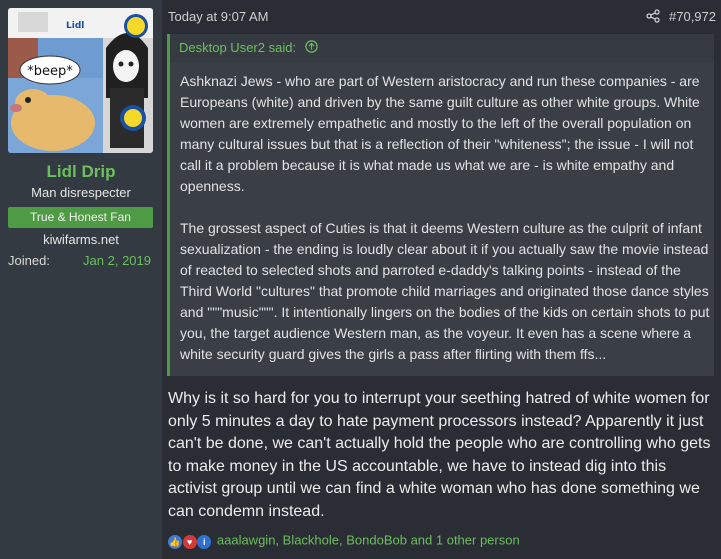 This screenshot has width=721, height=559. I want to click on avatar-logo: Lidl, so click(75, 26).